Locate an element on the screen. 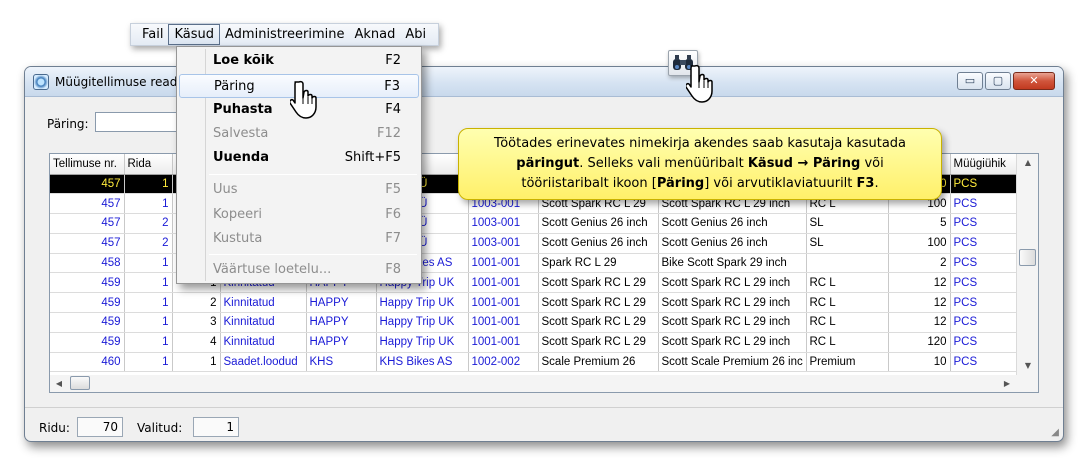  close-button: ✕ is located at coordinates (1034, 81).